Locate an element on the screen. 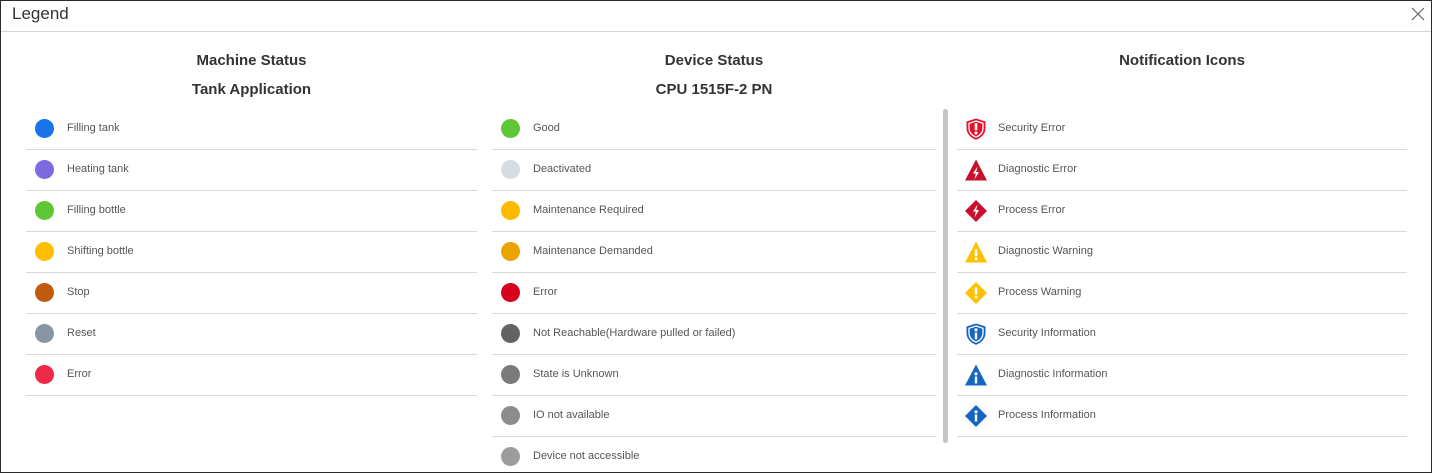  notification-item-label: Process Information is located at coordinates (1047, 415).